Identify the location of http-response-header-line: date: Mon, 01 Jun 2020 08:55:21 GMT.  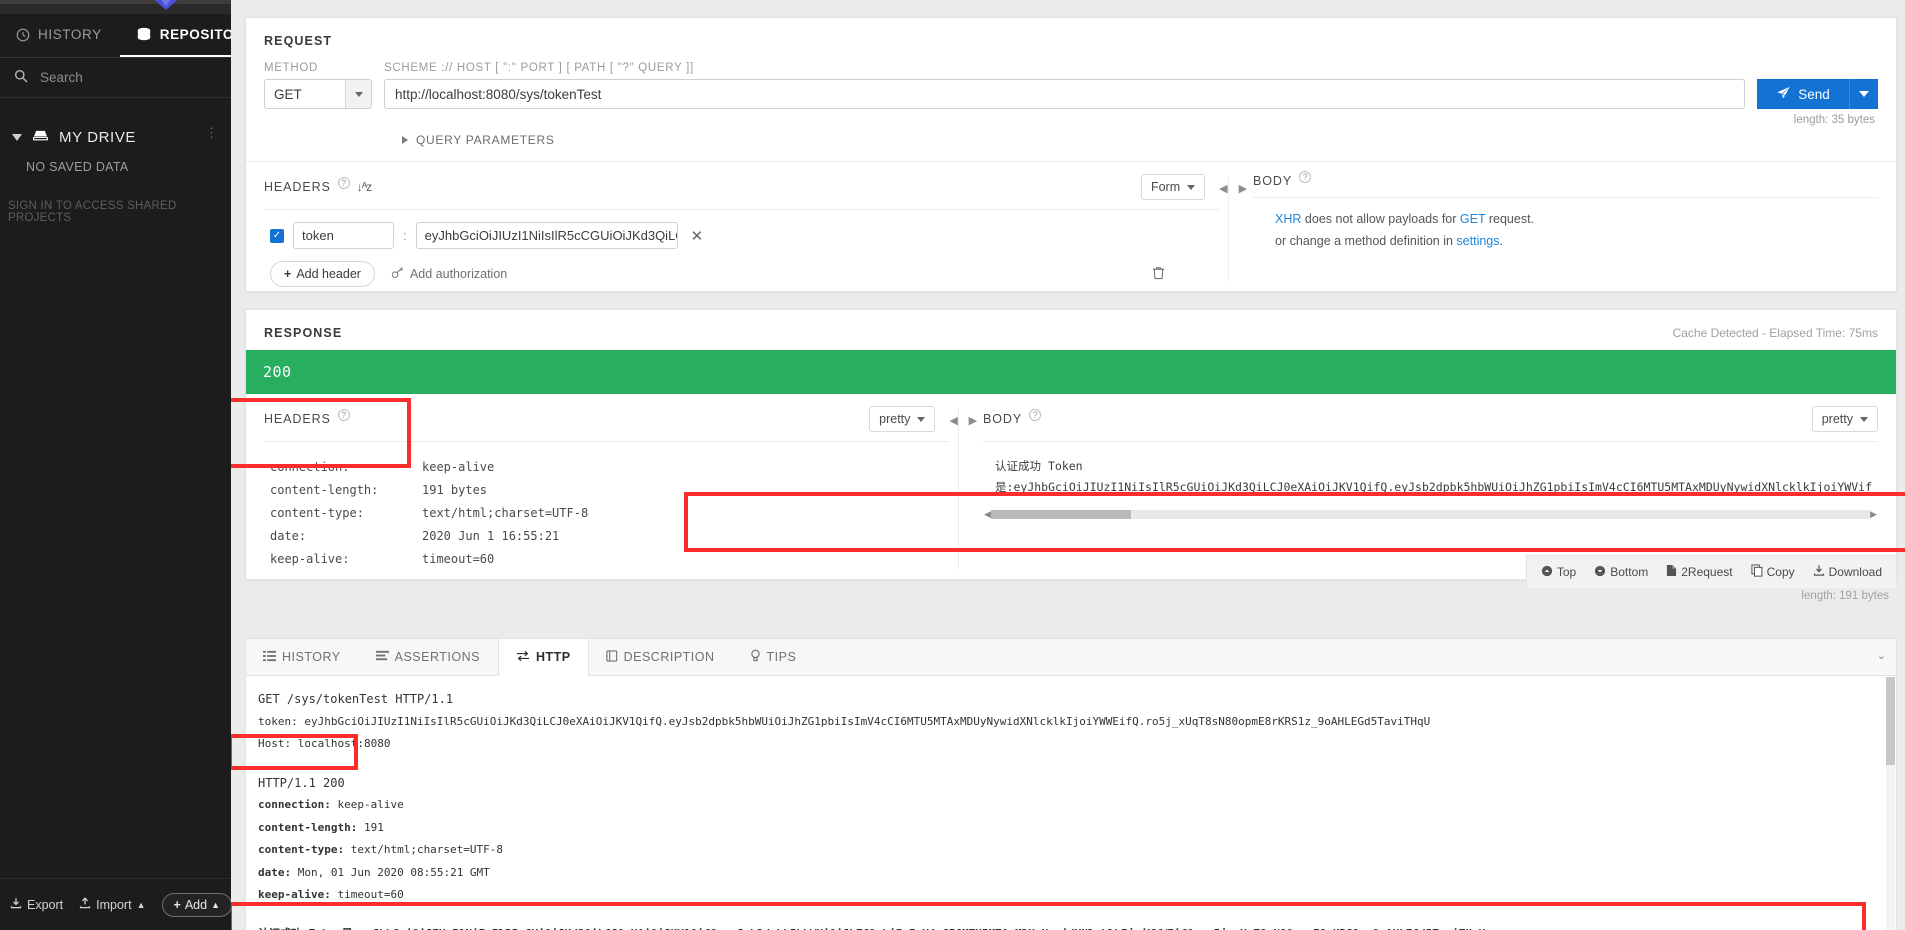
(1074, 873).